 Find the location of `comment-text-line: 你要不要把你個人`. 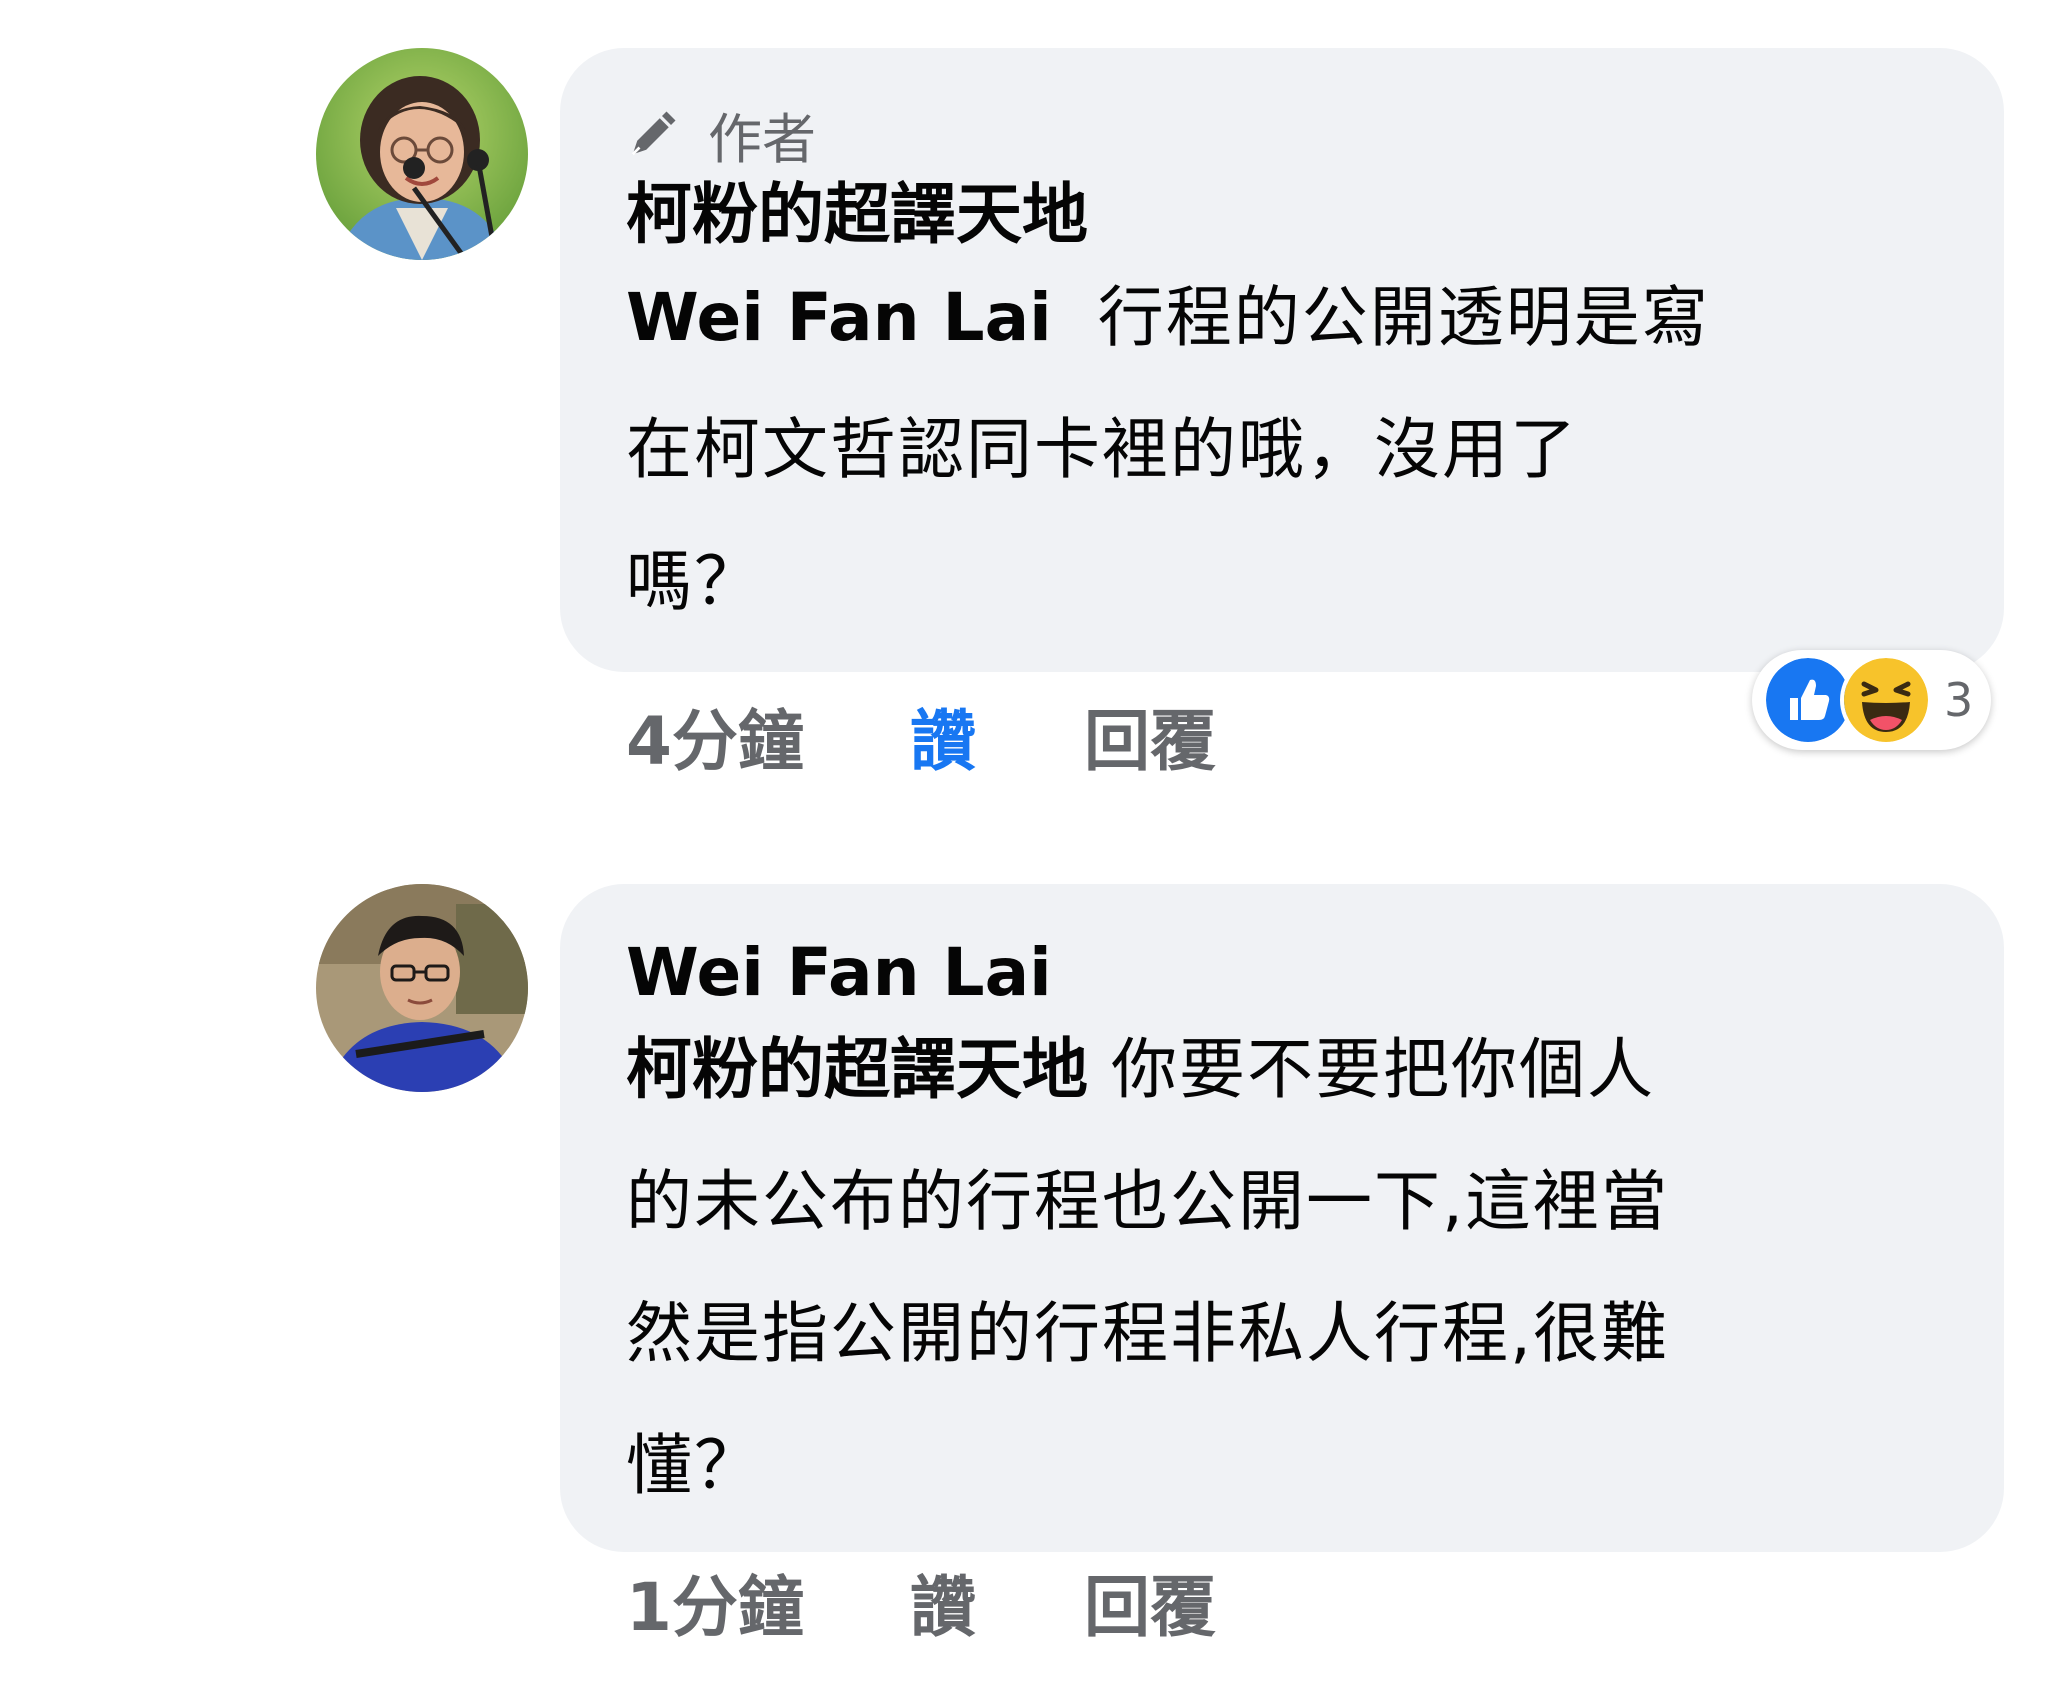

comment-text-line: 你要不要把你個人 is located at coordinates (1382, 1069).